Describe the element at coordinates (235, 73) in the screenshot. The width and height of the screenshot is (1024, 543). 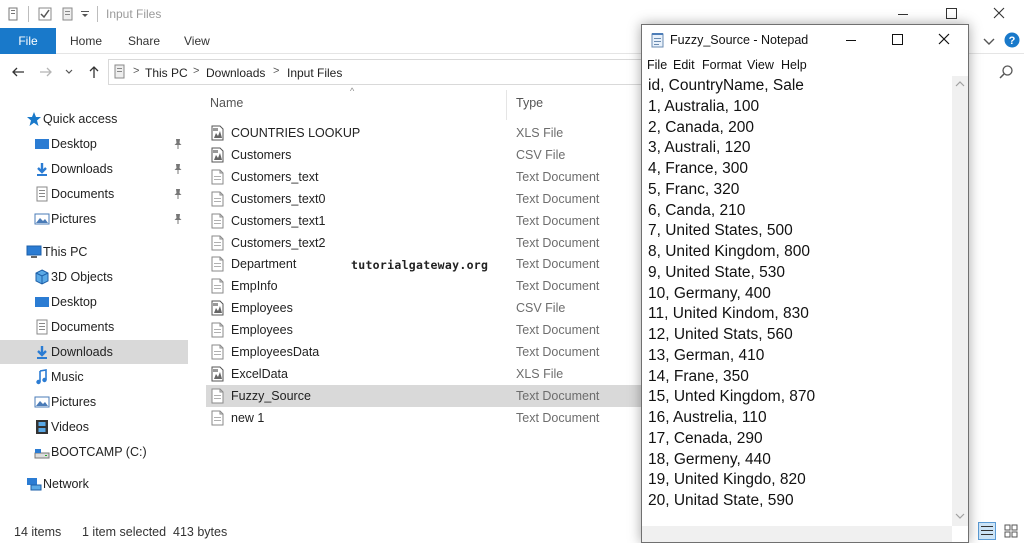
I see `breadcrumb-downloads: Downloads` at that location.